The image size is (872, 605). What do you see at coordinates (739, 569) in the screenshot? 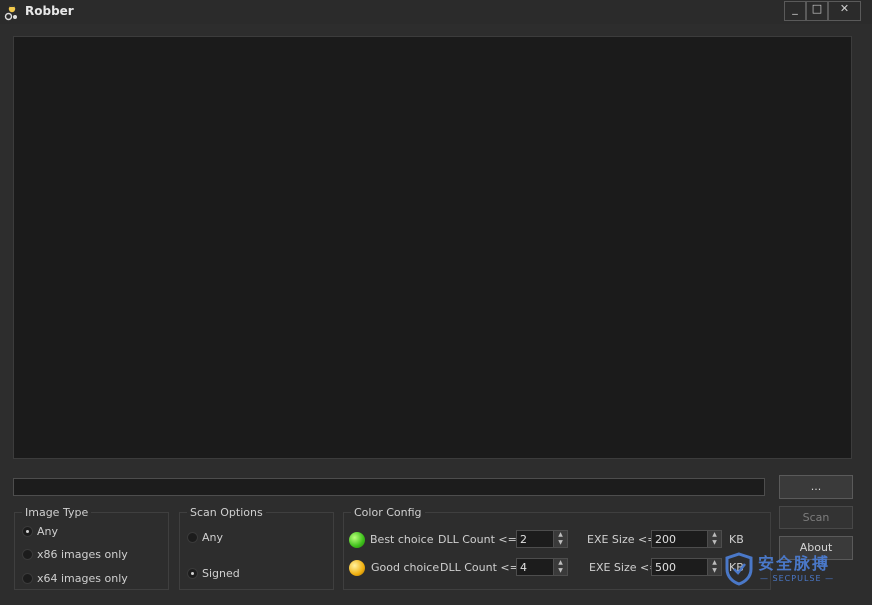
I see `shield-icon` at bounding box center [739, 569].